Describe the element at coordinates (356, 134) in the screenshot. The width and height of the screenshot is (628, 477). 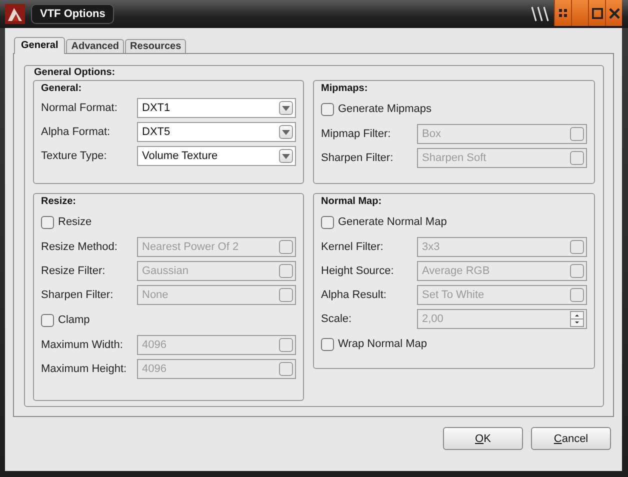
I see `field-label: Mipmap Filter:` at that location.